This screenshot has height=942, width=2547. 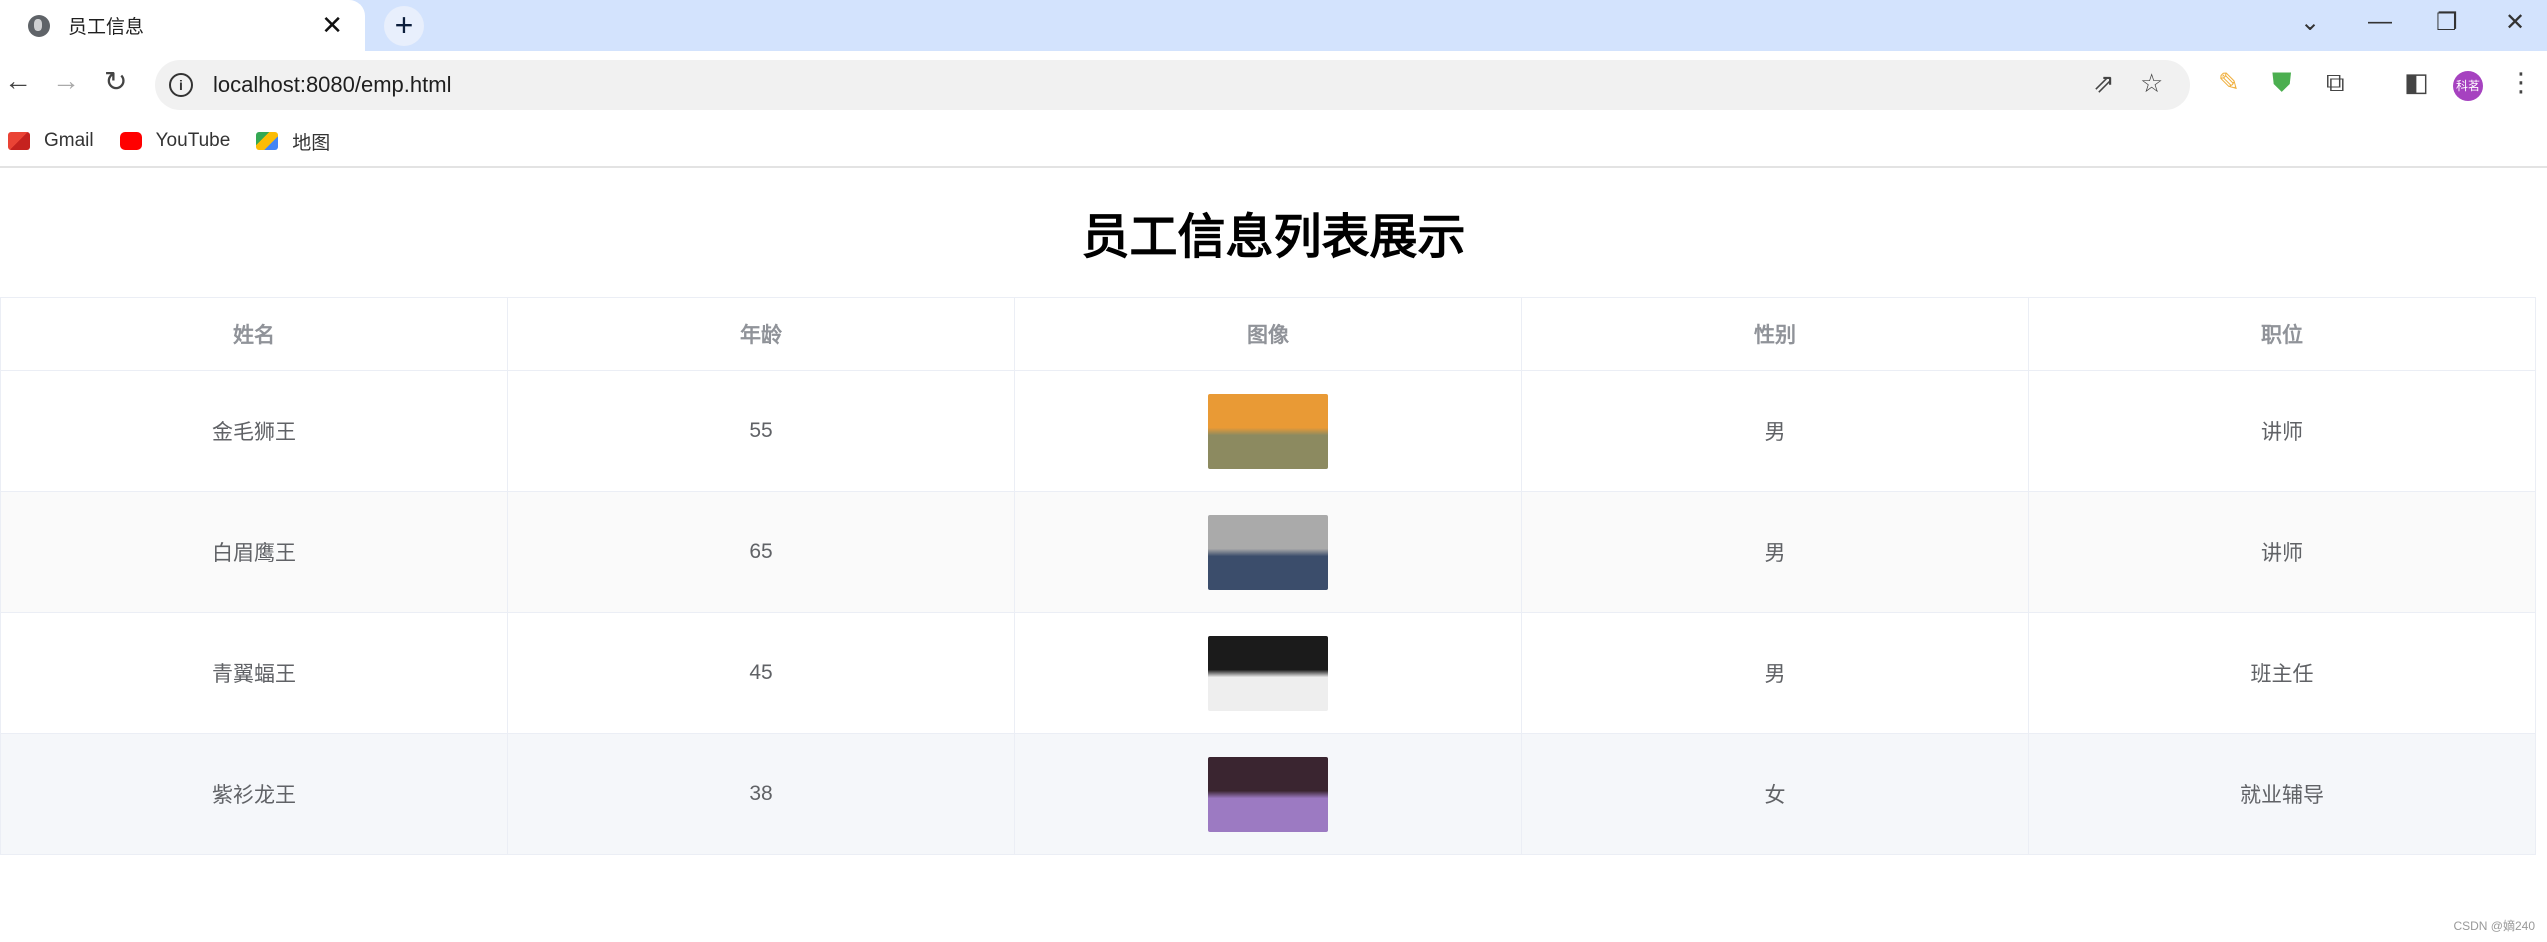 I want to click on address-bar: i localhost:8080/emp.html ⇗ ☆, so click(x=1172, y=85).